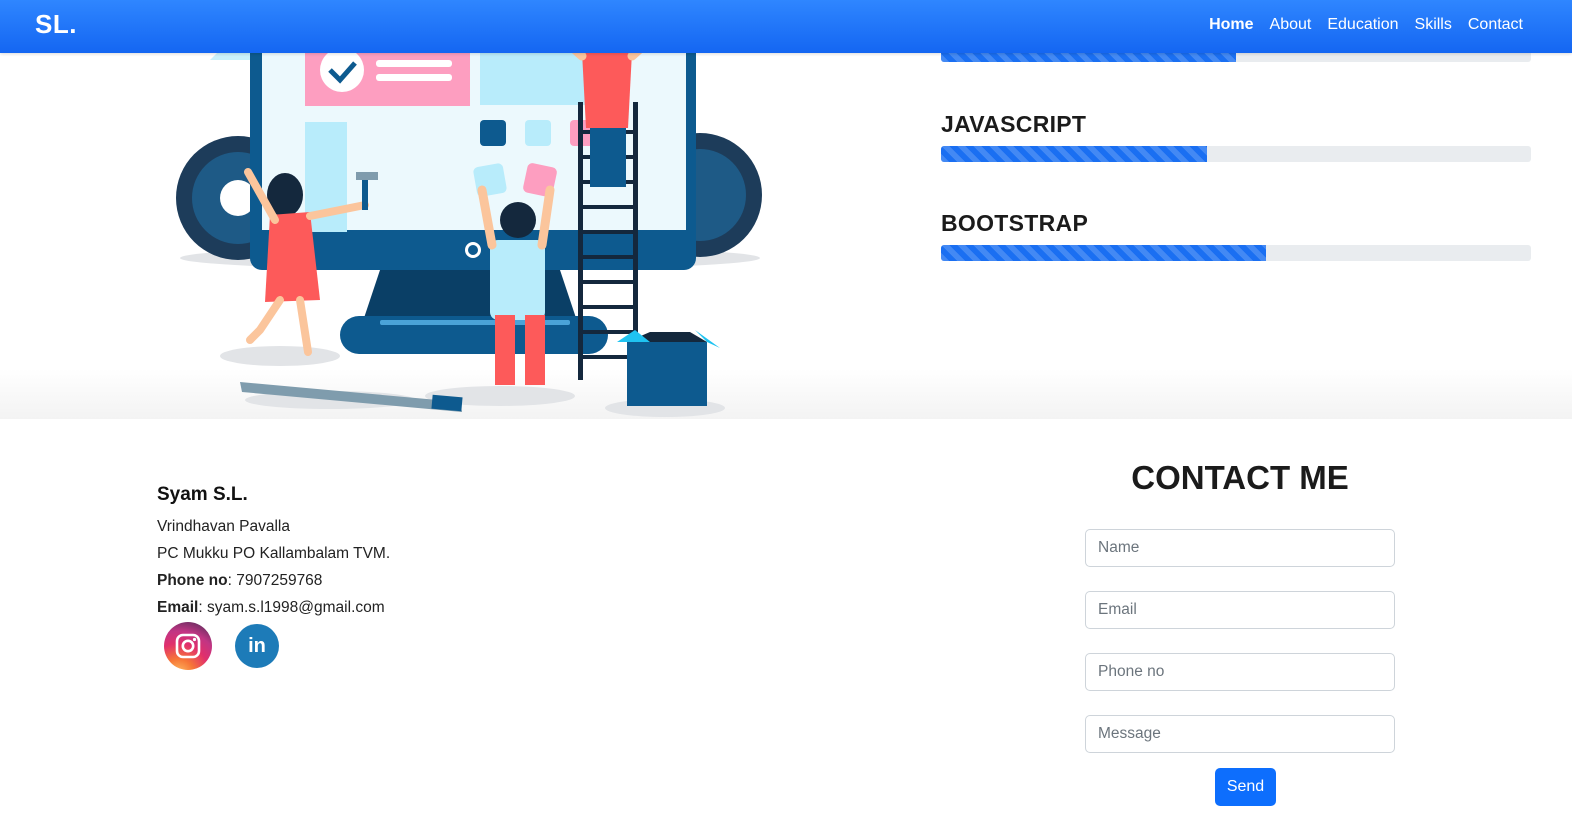  I want to click on phone-value: : 7907259768, so click(275, 580).